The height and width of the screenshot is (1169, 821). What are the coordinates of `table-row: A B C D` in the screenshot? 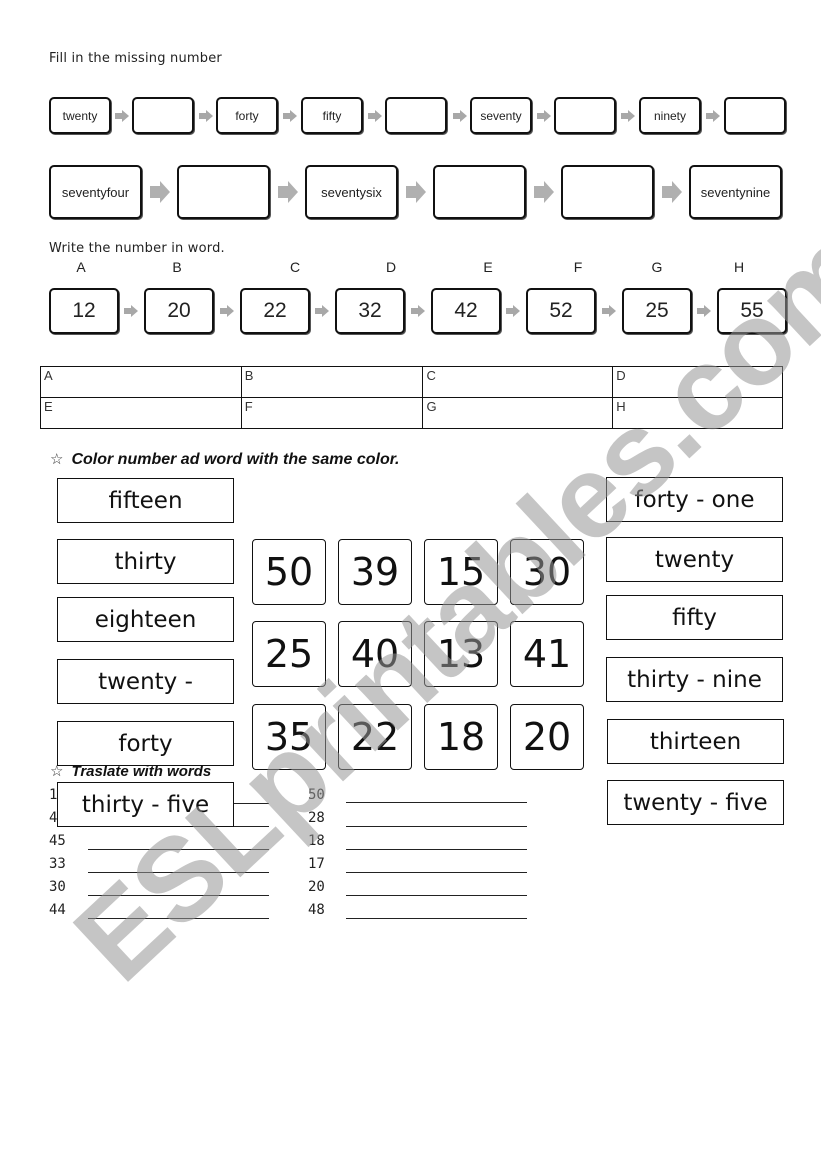 It's located at (411, 382).